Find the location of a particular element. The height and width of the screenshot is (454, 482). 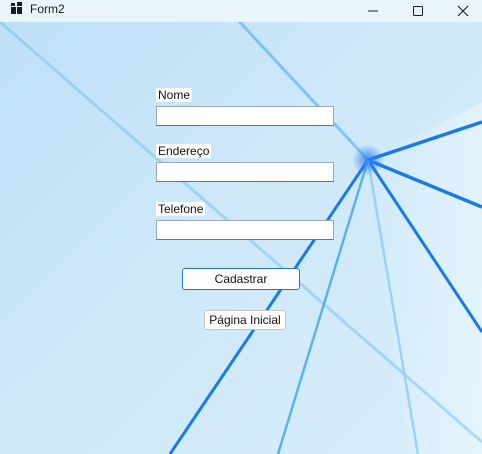

maximize-button is located at coordinates (418, 11).